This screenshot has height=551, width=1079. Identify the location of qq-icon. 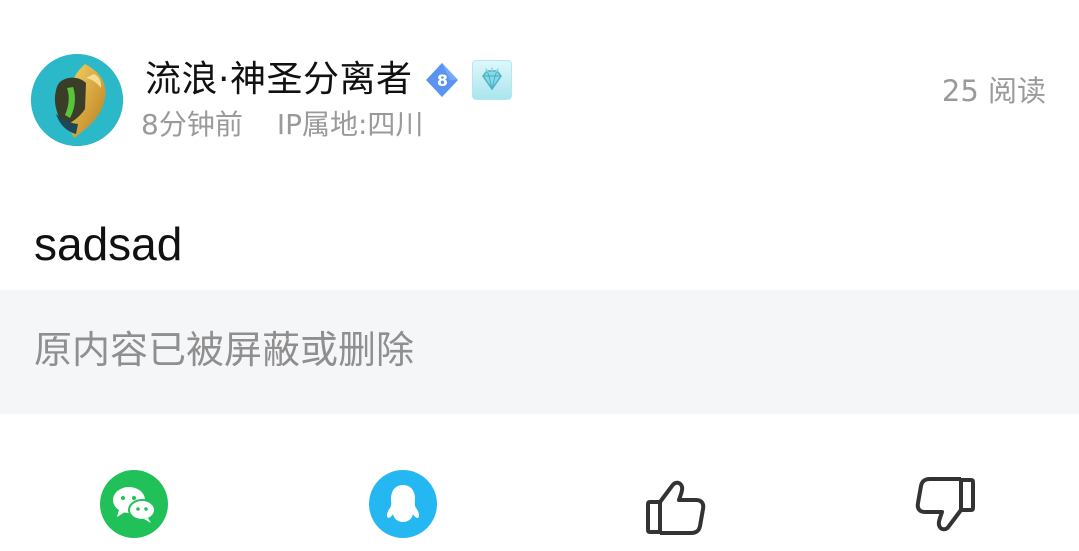
(403, 504).